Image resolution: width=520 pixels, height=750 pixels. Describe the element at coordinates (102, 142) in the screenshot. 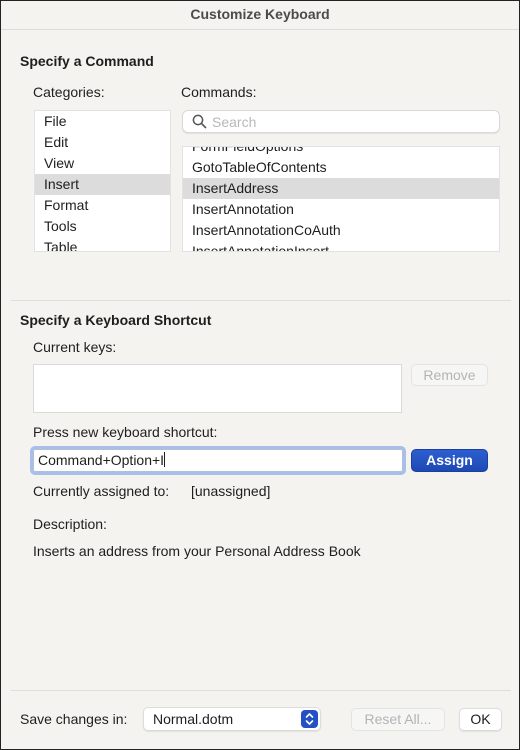

I see `category-item: Edit` at that location.